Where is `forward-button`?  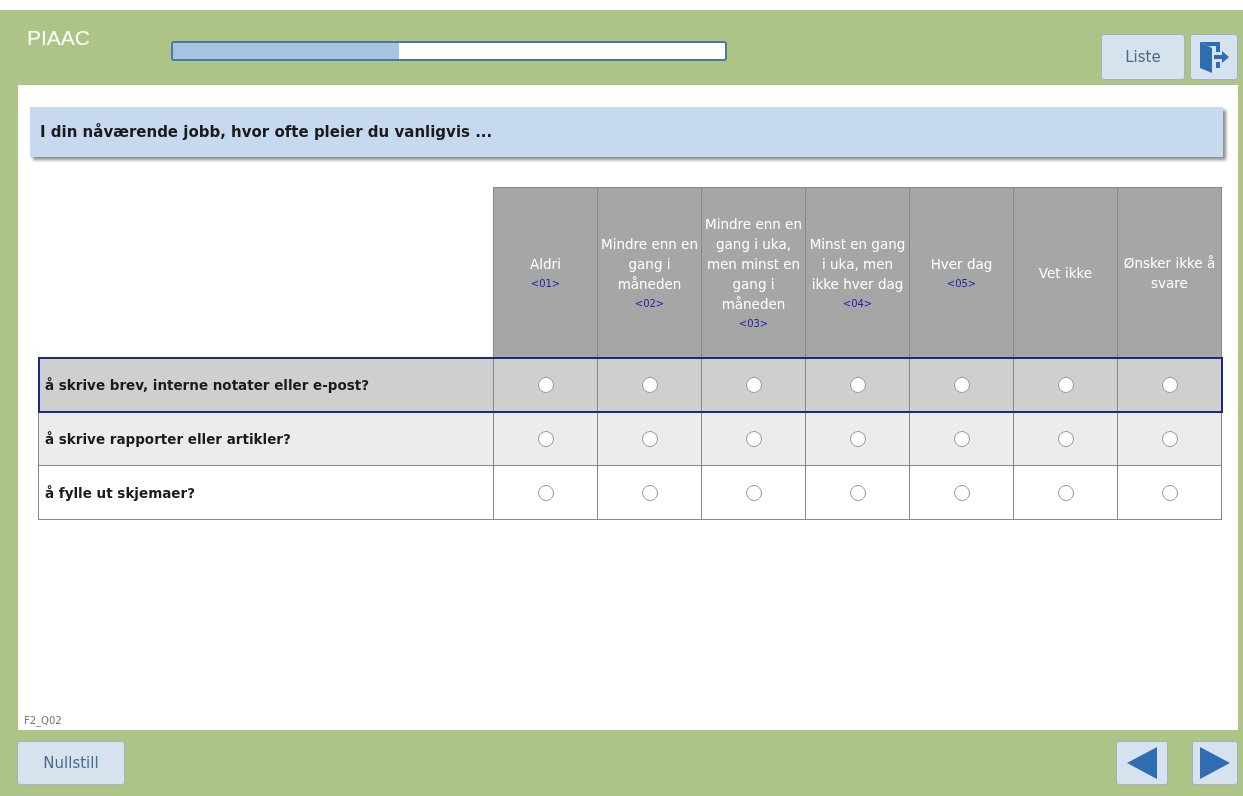
forward-button is located at coordinates (1215, 763).